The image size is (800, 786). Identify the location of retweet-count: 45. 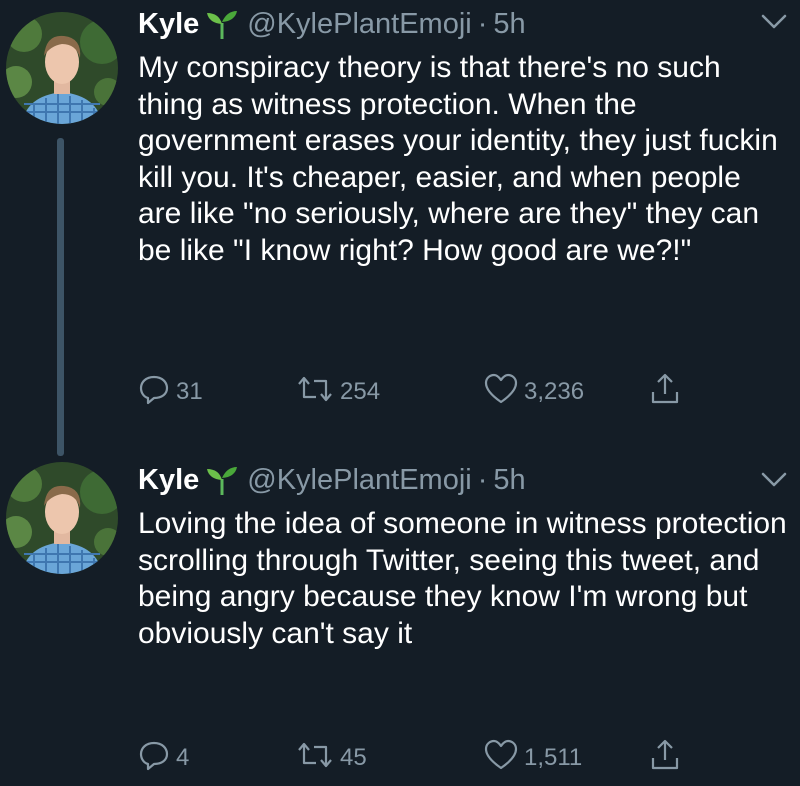
(353, 757).